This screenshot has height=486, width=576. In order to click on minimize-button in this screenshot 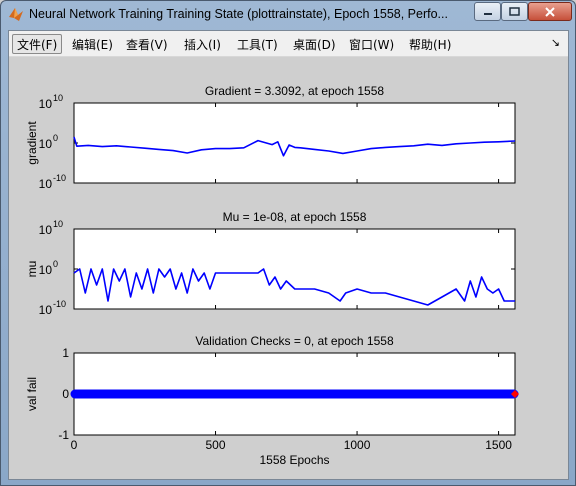, I will do `click(487, 11)`.